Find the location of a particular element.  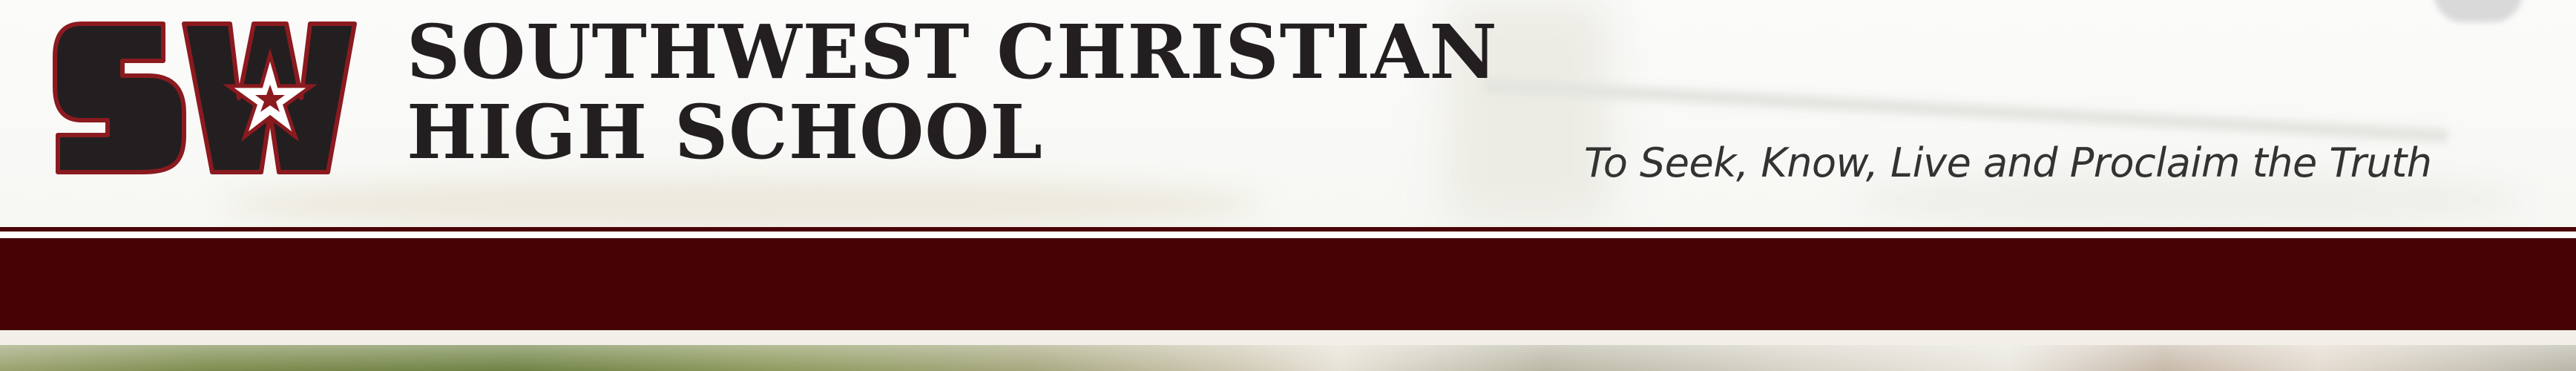

hero-image is located at coordinates (1288, 358).